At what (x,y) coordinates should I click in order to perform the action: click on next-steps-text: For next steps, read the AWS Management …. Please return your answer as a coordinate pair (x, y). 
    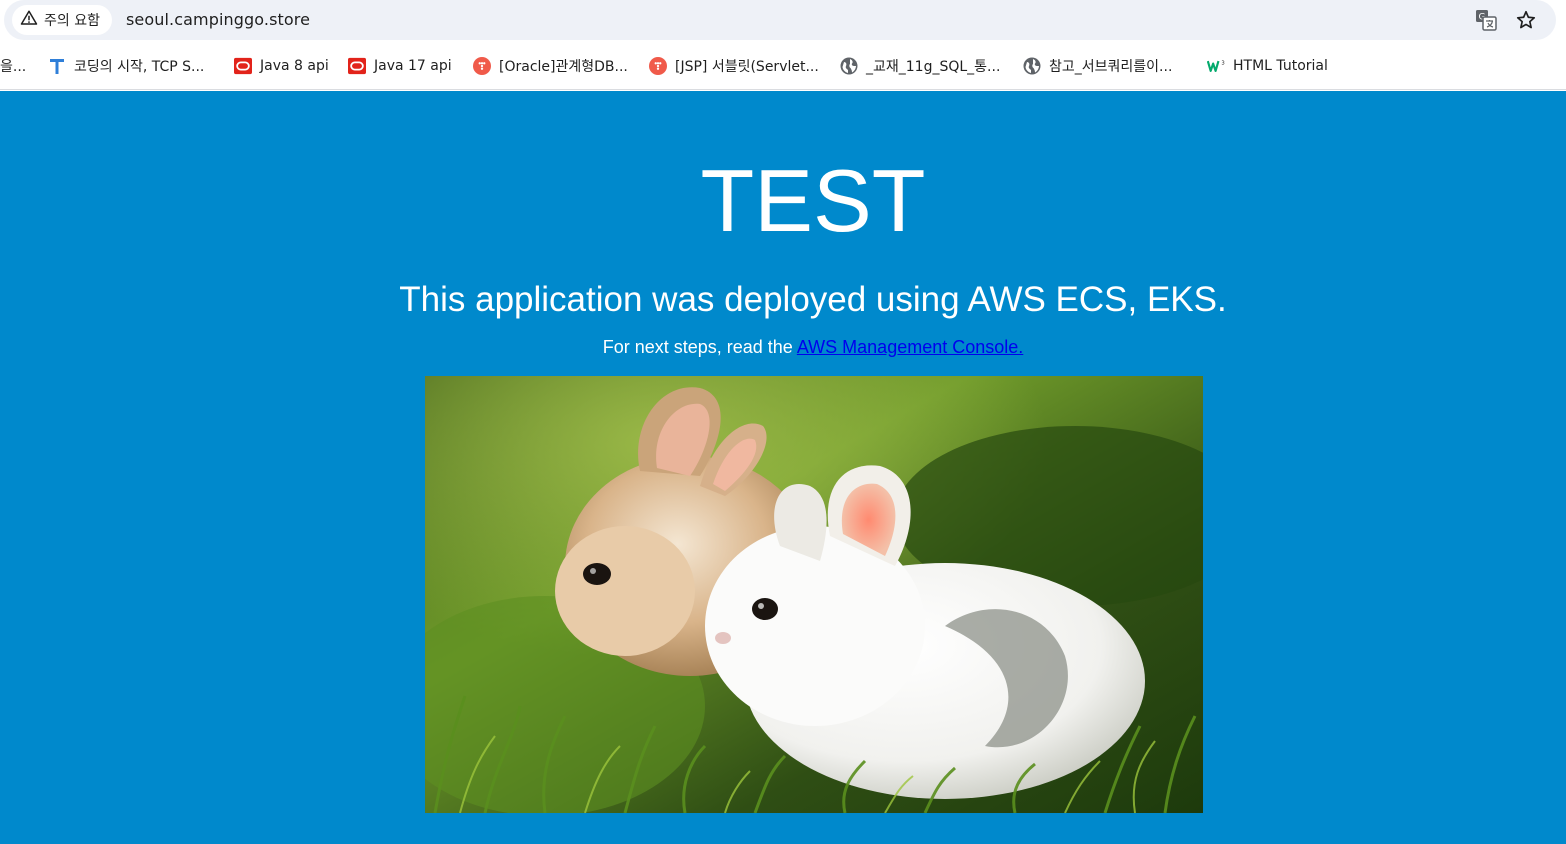
    Looking at the image, I should click on (783, 347).